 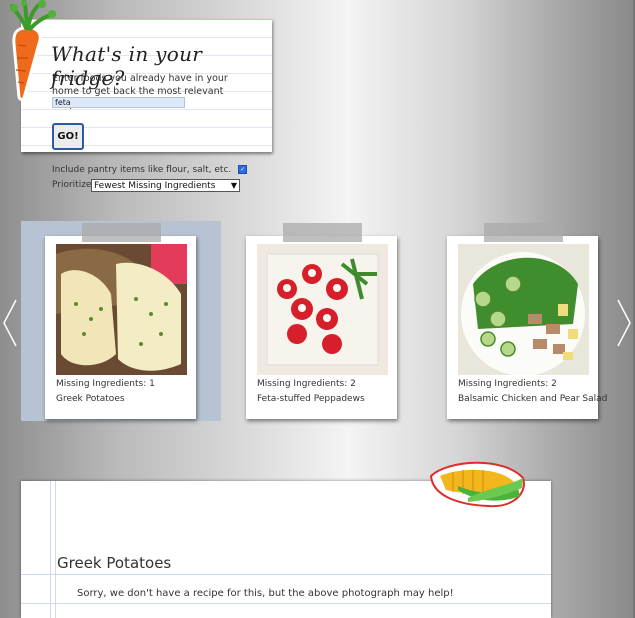 What do you see at coordinates (10, 323) in the screenshot?
I see `chevron-left-icon` at bounding box center [10, 323].